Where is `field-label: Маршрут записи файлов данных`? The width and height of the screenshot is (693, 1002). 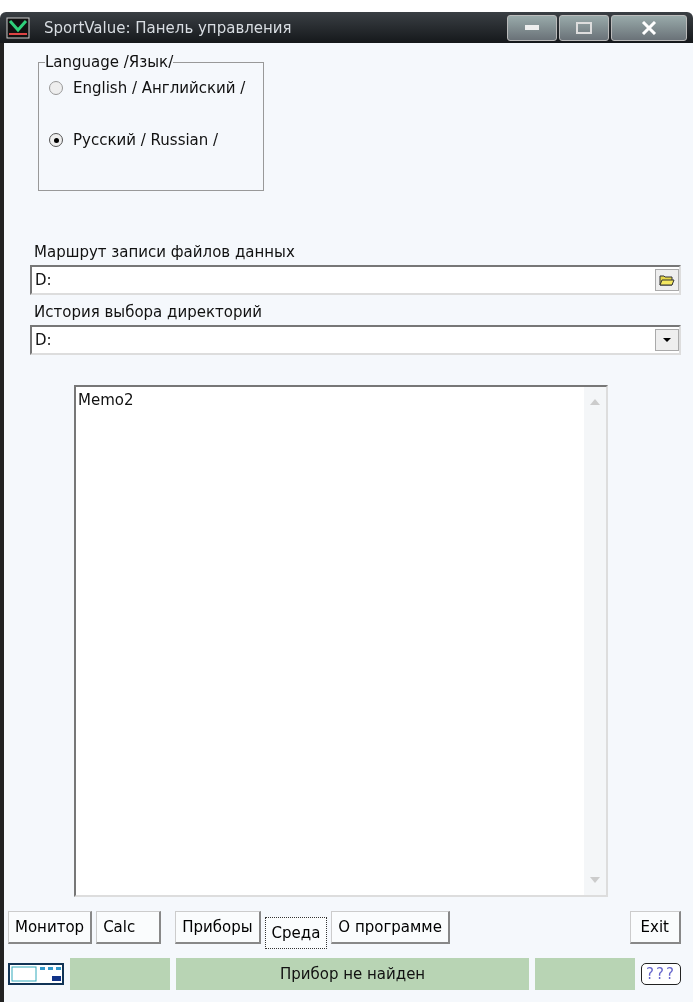 field-label: Маршрут записи файлов данных is located at coordinates (165, 252).